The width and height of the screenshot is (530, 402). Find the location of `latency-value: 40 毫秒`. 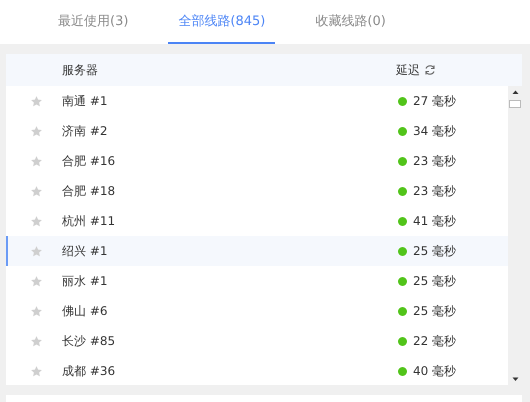

latency-value: 40 毫秒 is located at coordinates (434, 371).